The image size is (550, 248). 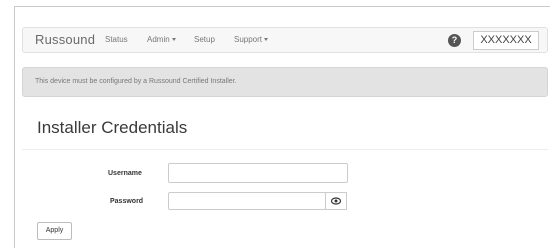 I want to click on username-label: Username, so click(x=125, y=173).